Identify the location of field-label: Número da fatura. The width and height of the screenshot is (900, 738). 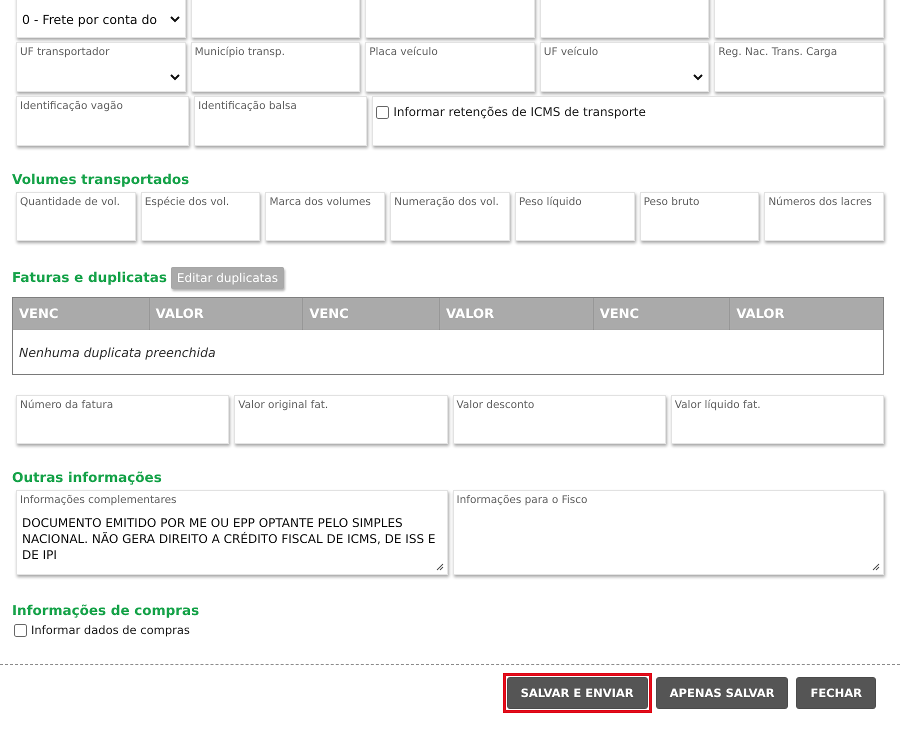
(67, 405).